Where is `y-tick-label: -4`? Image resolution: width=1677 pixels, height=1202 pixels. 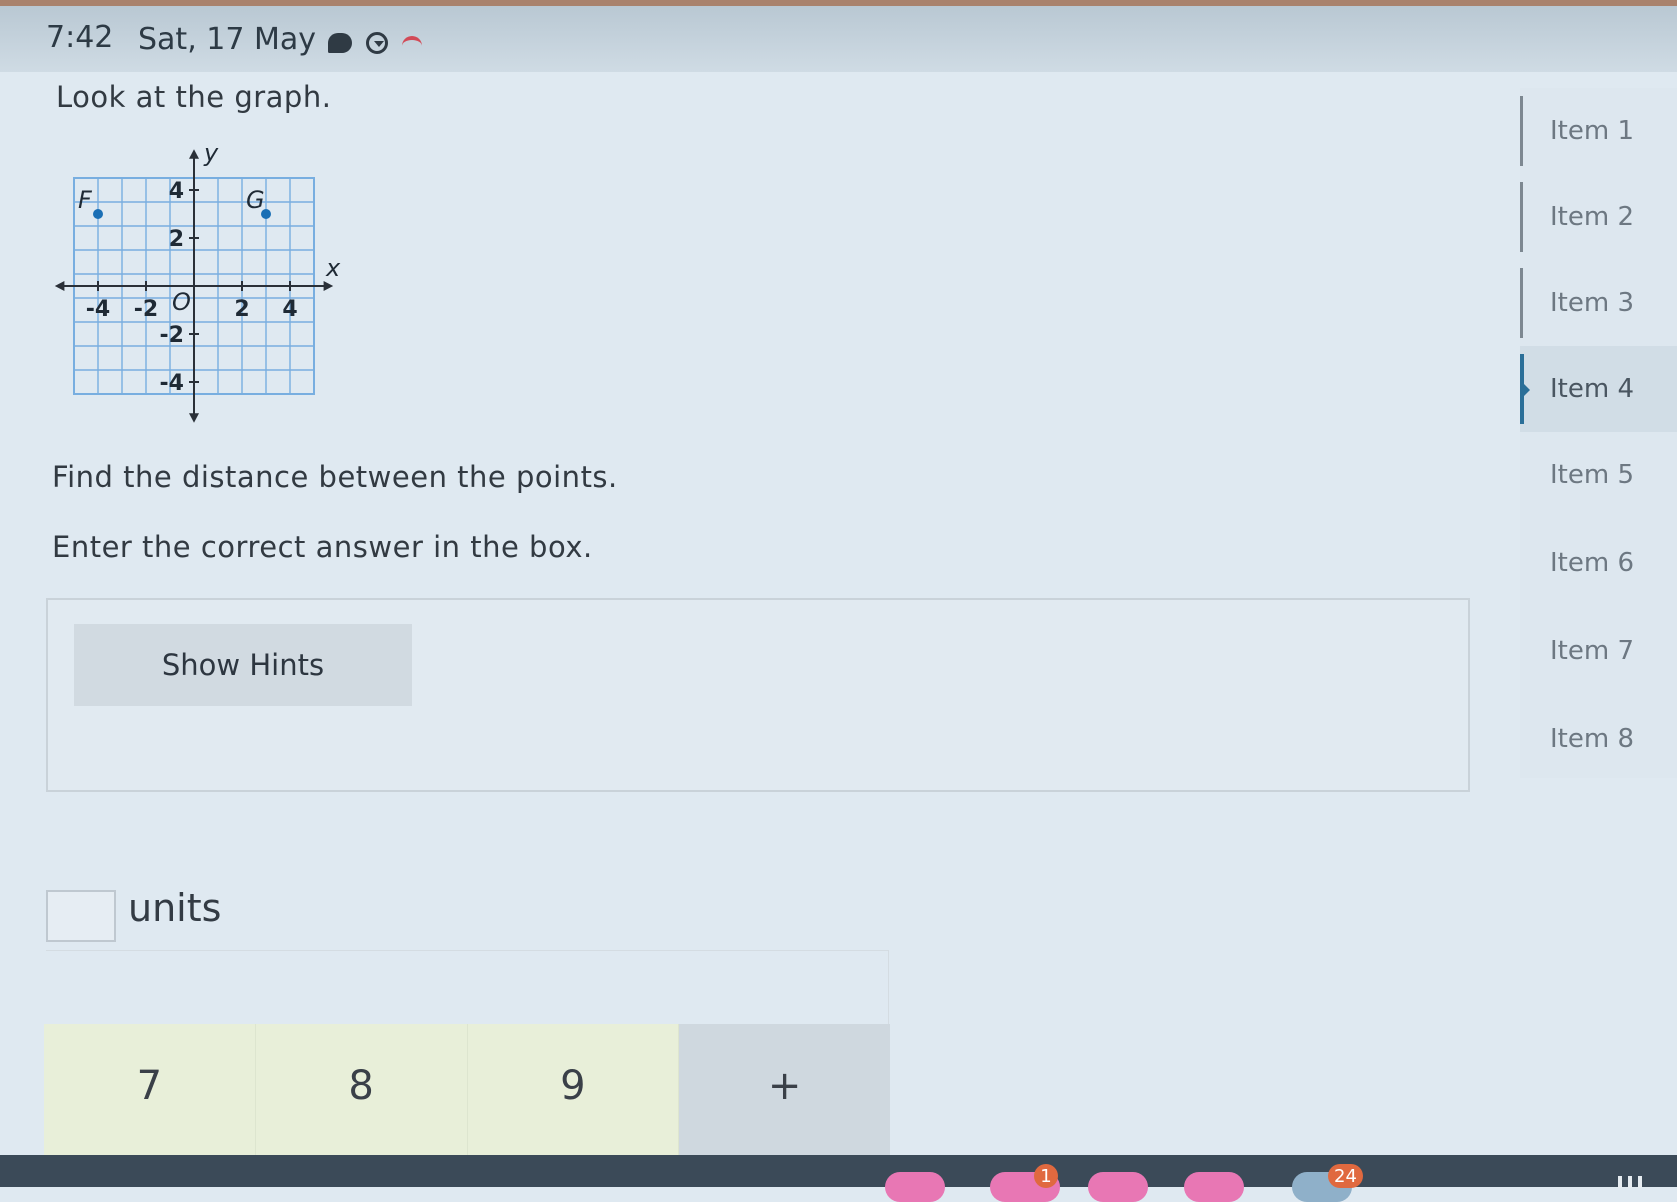 y-tick-label: -4 is located at coordinates (172, 383).